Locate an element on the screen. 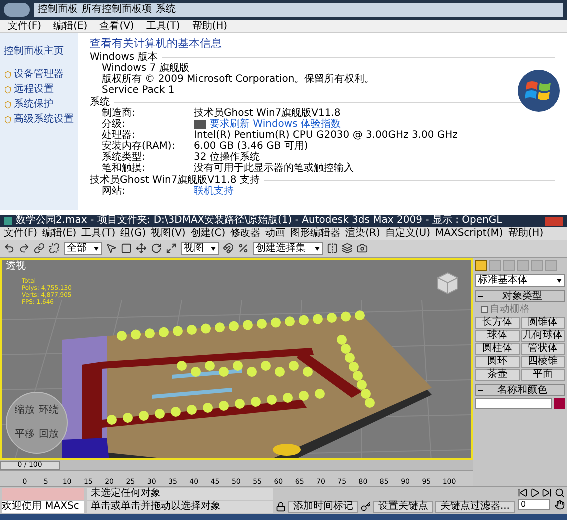  undo-icon is located at coordinates (9, 248).